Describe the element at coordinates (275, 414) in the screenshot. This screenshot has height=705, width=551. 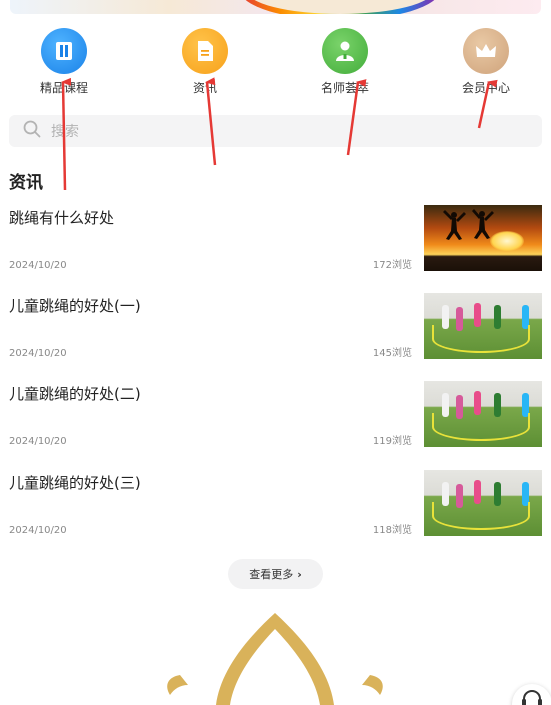
I see `article-item: 儿童跳绳的好处(二) 2024/10/20 119浏览` at that location.